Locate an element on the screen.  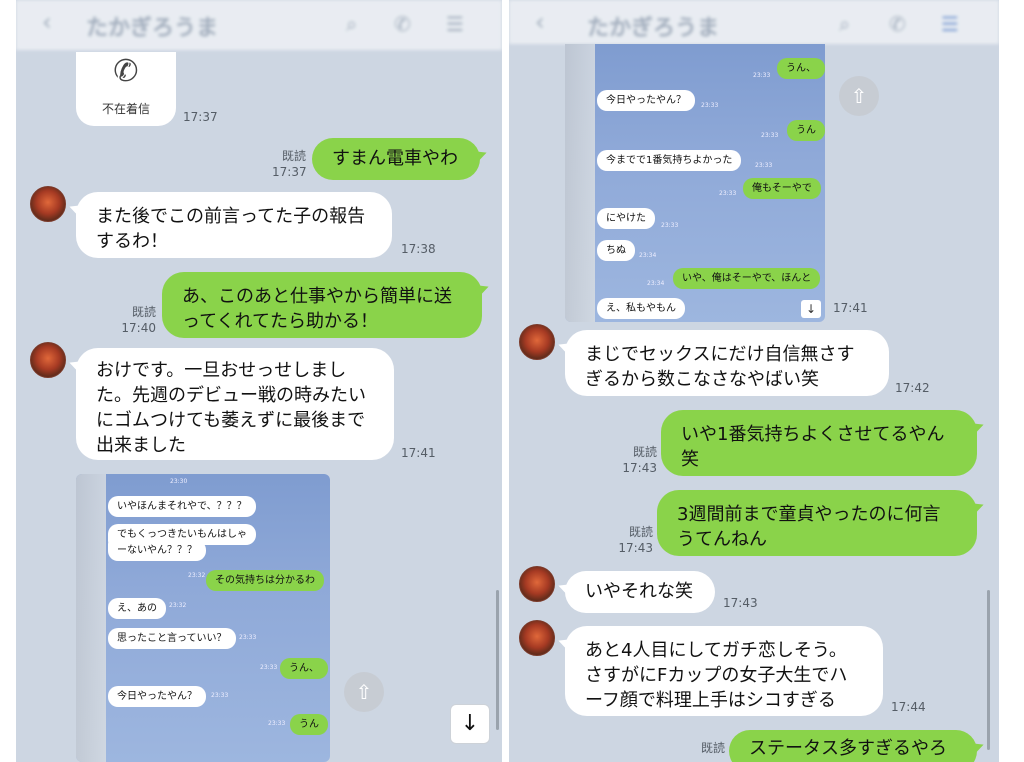
image-message: その気持ちは分かるわ is located at coordinates (265, 580).